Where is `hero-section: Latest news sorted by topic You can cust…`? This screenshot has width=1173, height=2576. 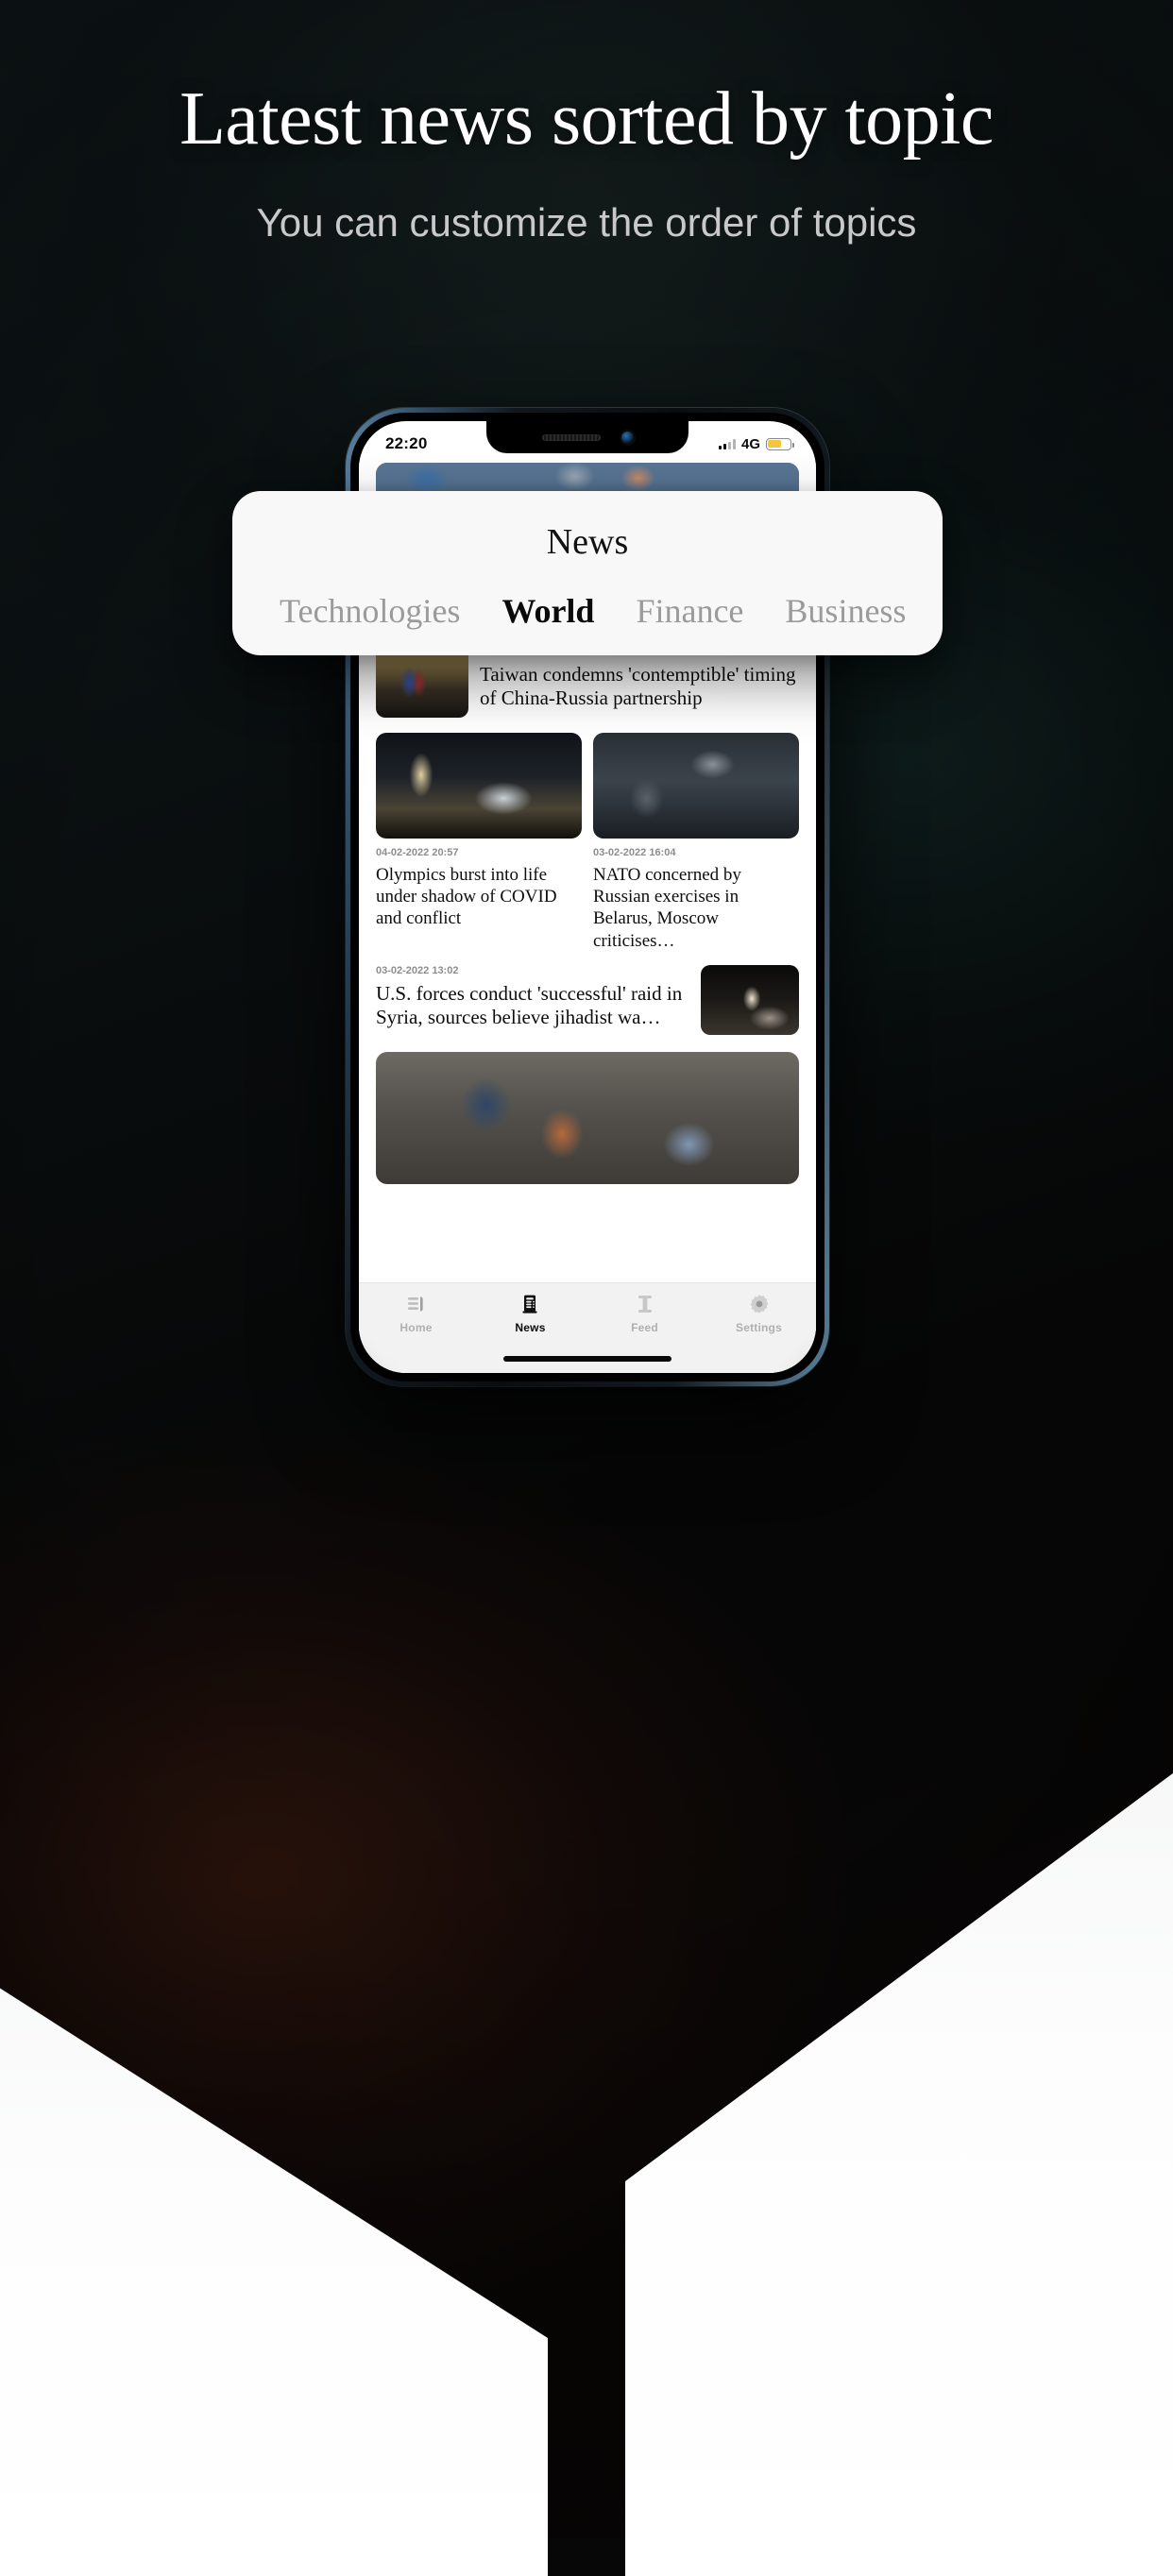 hero-section: Latest news sorted by topic You can cust… is located at coordinates (586, 161).